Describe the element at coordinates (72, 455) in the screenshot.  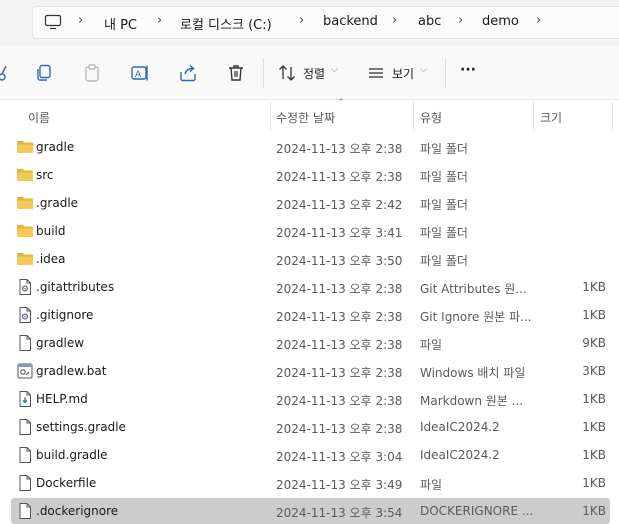
I see `file-name: build.gradle` at that location.